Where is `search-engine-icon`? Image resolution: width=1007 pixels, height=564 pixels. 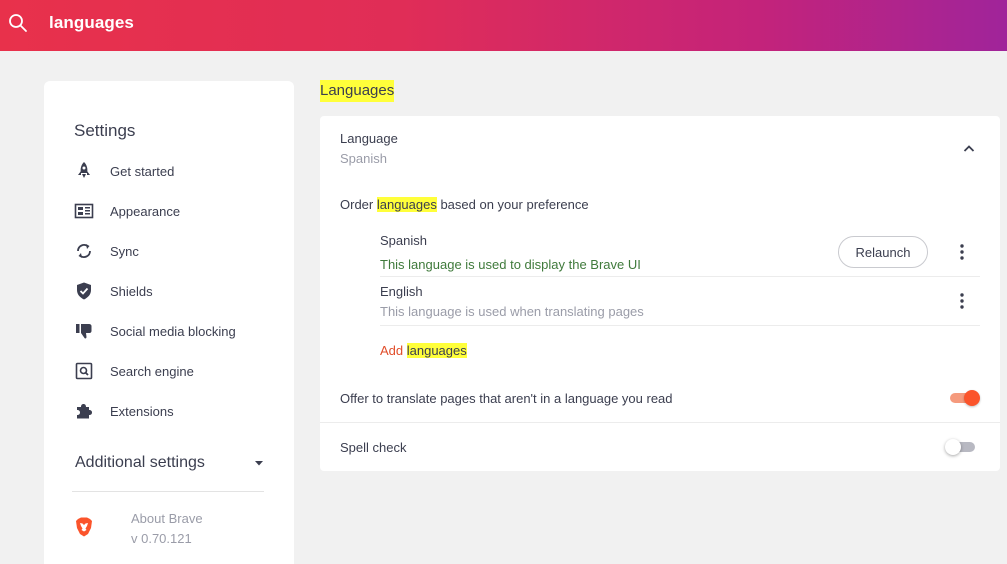 search-engine-icon is located at coordinates (84, 371).